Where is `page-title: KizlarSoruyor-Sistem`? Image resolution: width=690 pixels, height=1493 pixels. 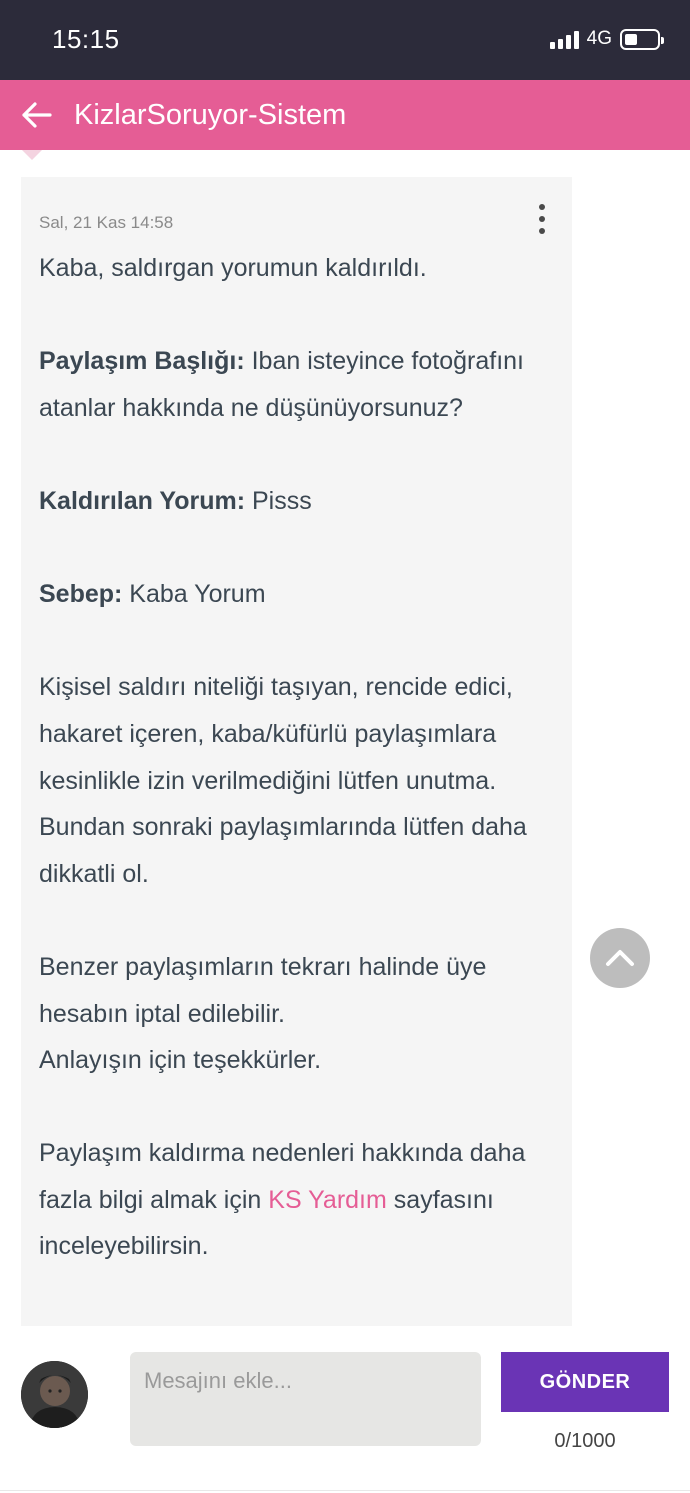
page-title: KizlarSoruyor-Sistem is located at coordinates (210, 114).